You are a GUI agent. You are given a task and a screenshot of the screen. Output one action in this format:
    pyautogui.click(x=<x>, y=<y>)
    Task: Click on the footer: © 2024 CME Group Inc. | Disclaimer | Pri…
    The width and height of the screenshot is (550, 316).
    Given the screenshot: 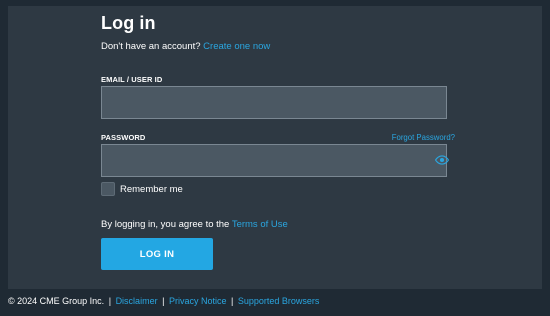 What is the action you would take?
    pyautogui.click(x=163, y=301)
    